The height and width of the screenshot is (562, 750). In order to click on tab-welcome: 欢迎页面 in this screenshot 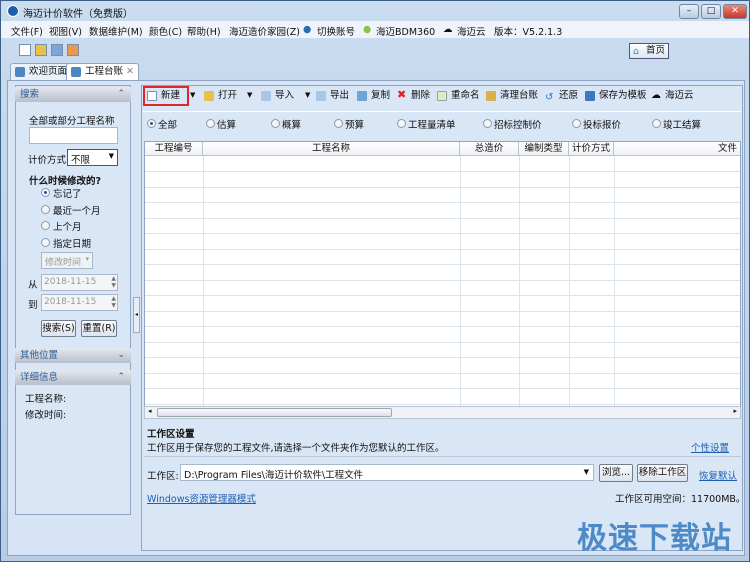, I will do `click(41, 71)`.